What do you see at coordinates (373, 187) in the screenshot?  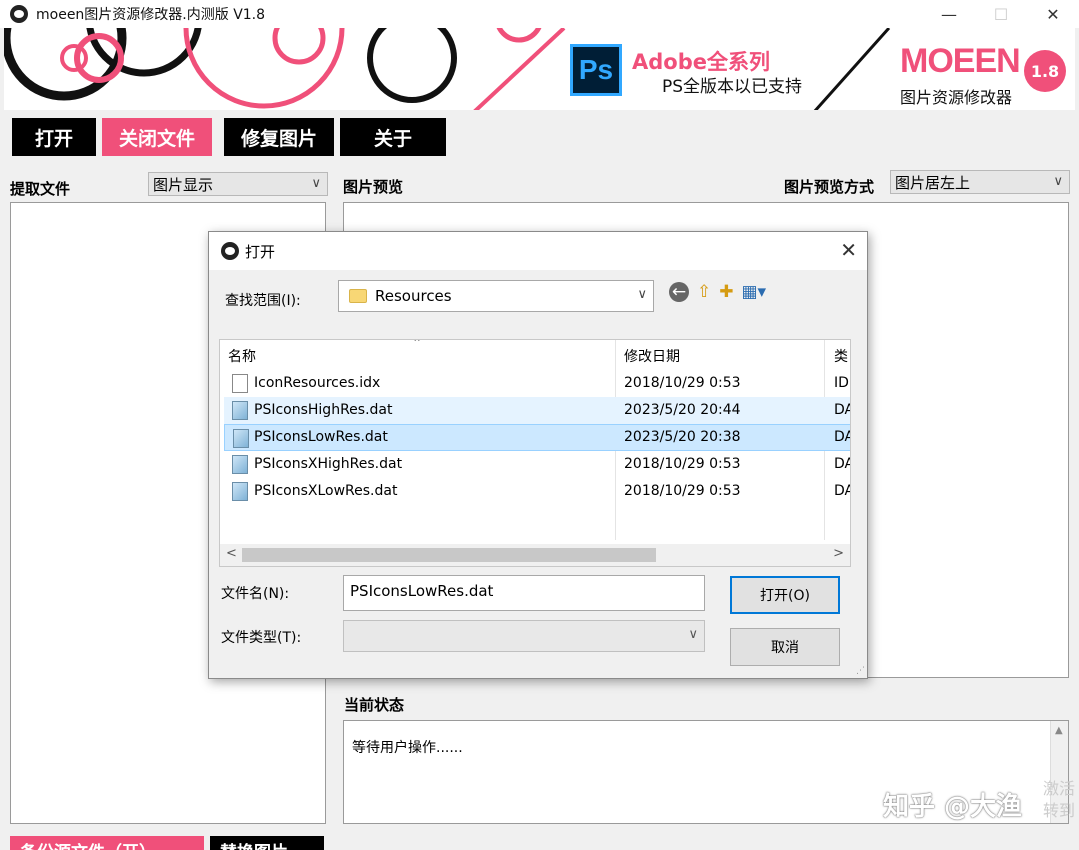 I see `preview-label: 图片预览` at bounding box center [373, 187].